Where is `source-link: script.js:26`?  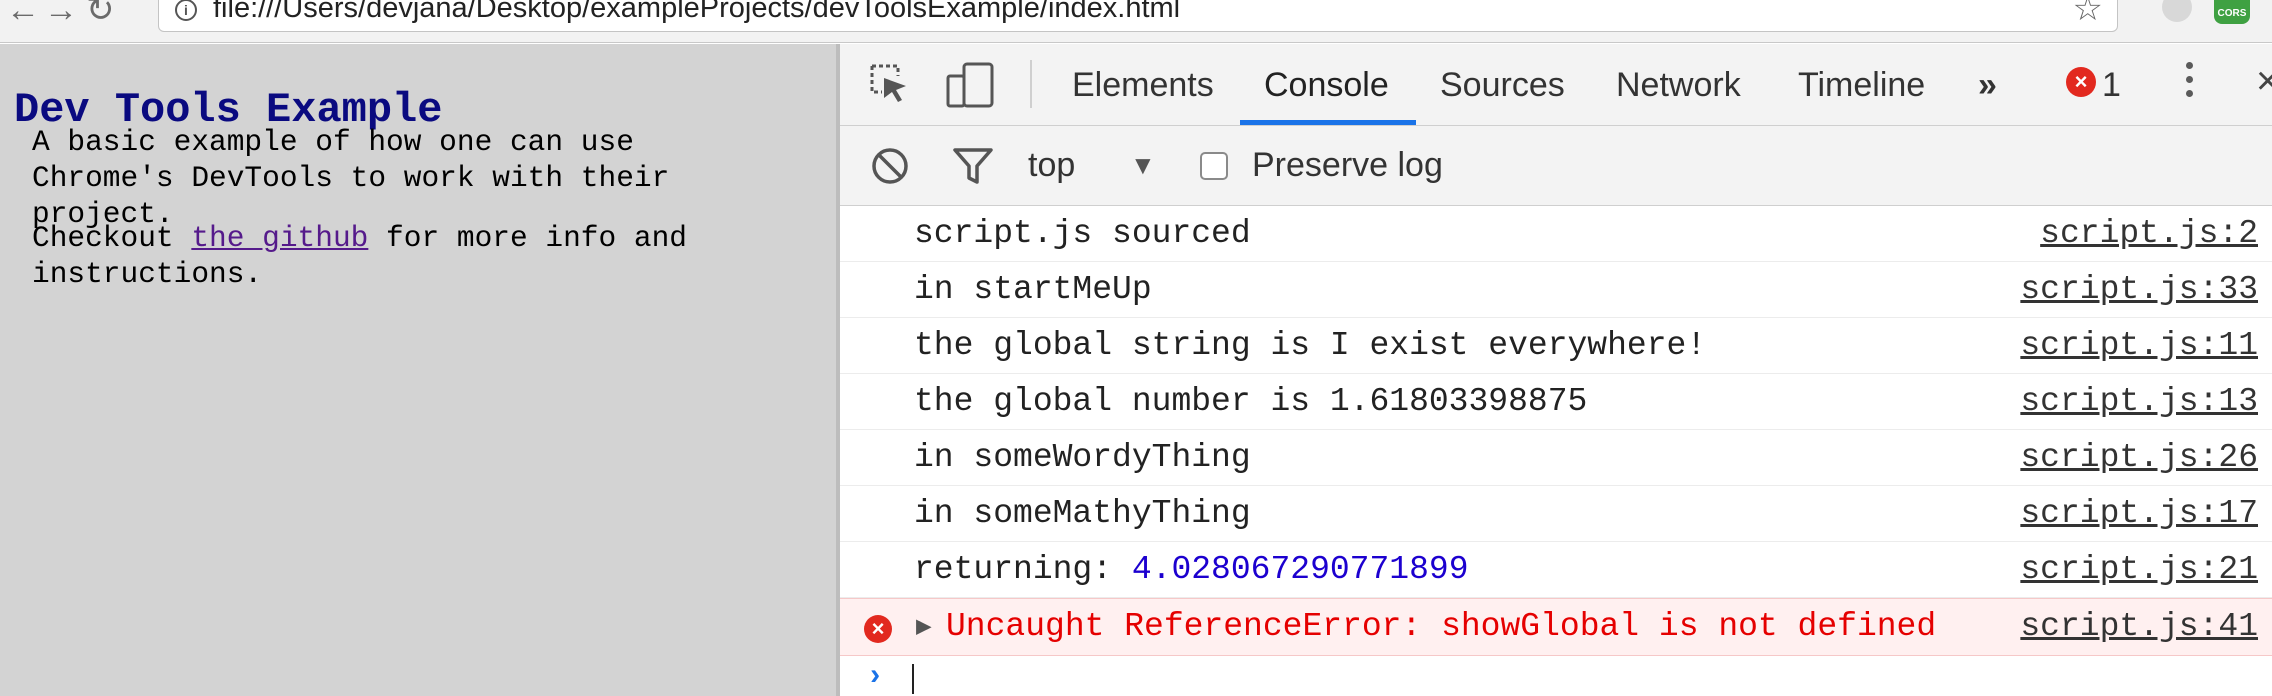
source-link: script.js:26 is located at coordinates (2139, 458).